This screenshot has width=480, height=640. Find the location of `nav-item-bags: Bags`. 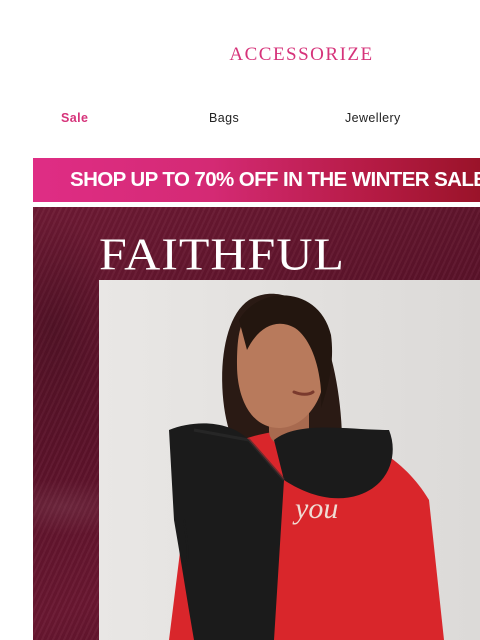

nav-item-bags: Bags is located at coordinates (224, 118).